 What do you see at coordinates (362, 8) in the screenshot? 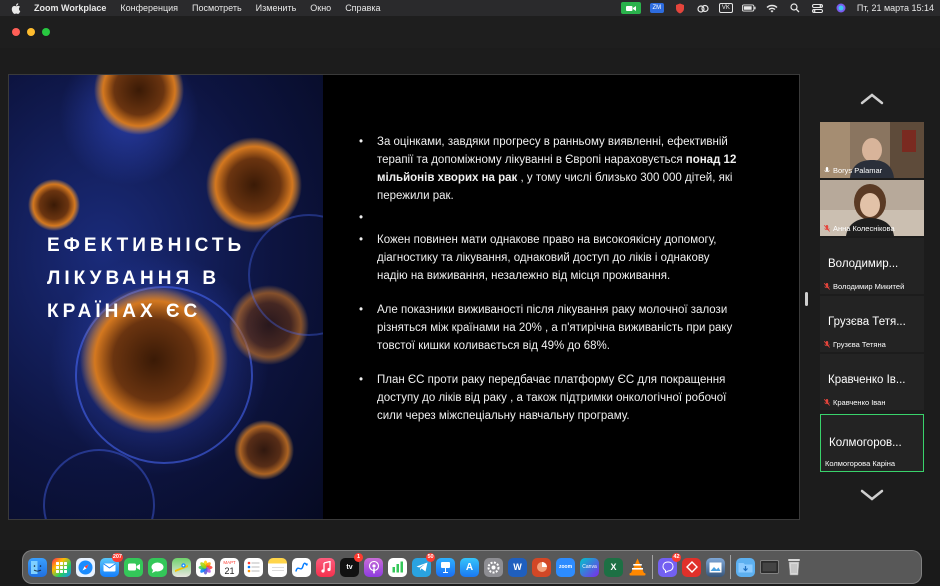
I see `menu-help: Справка` at bounding box center [362, 8].